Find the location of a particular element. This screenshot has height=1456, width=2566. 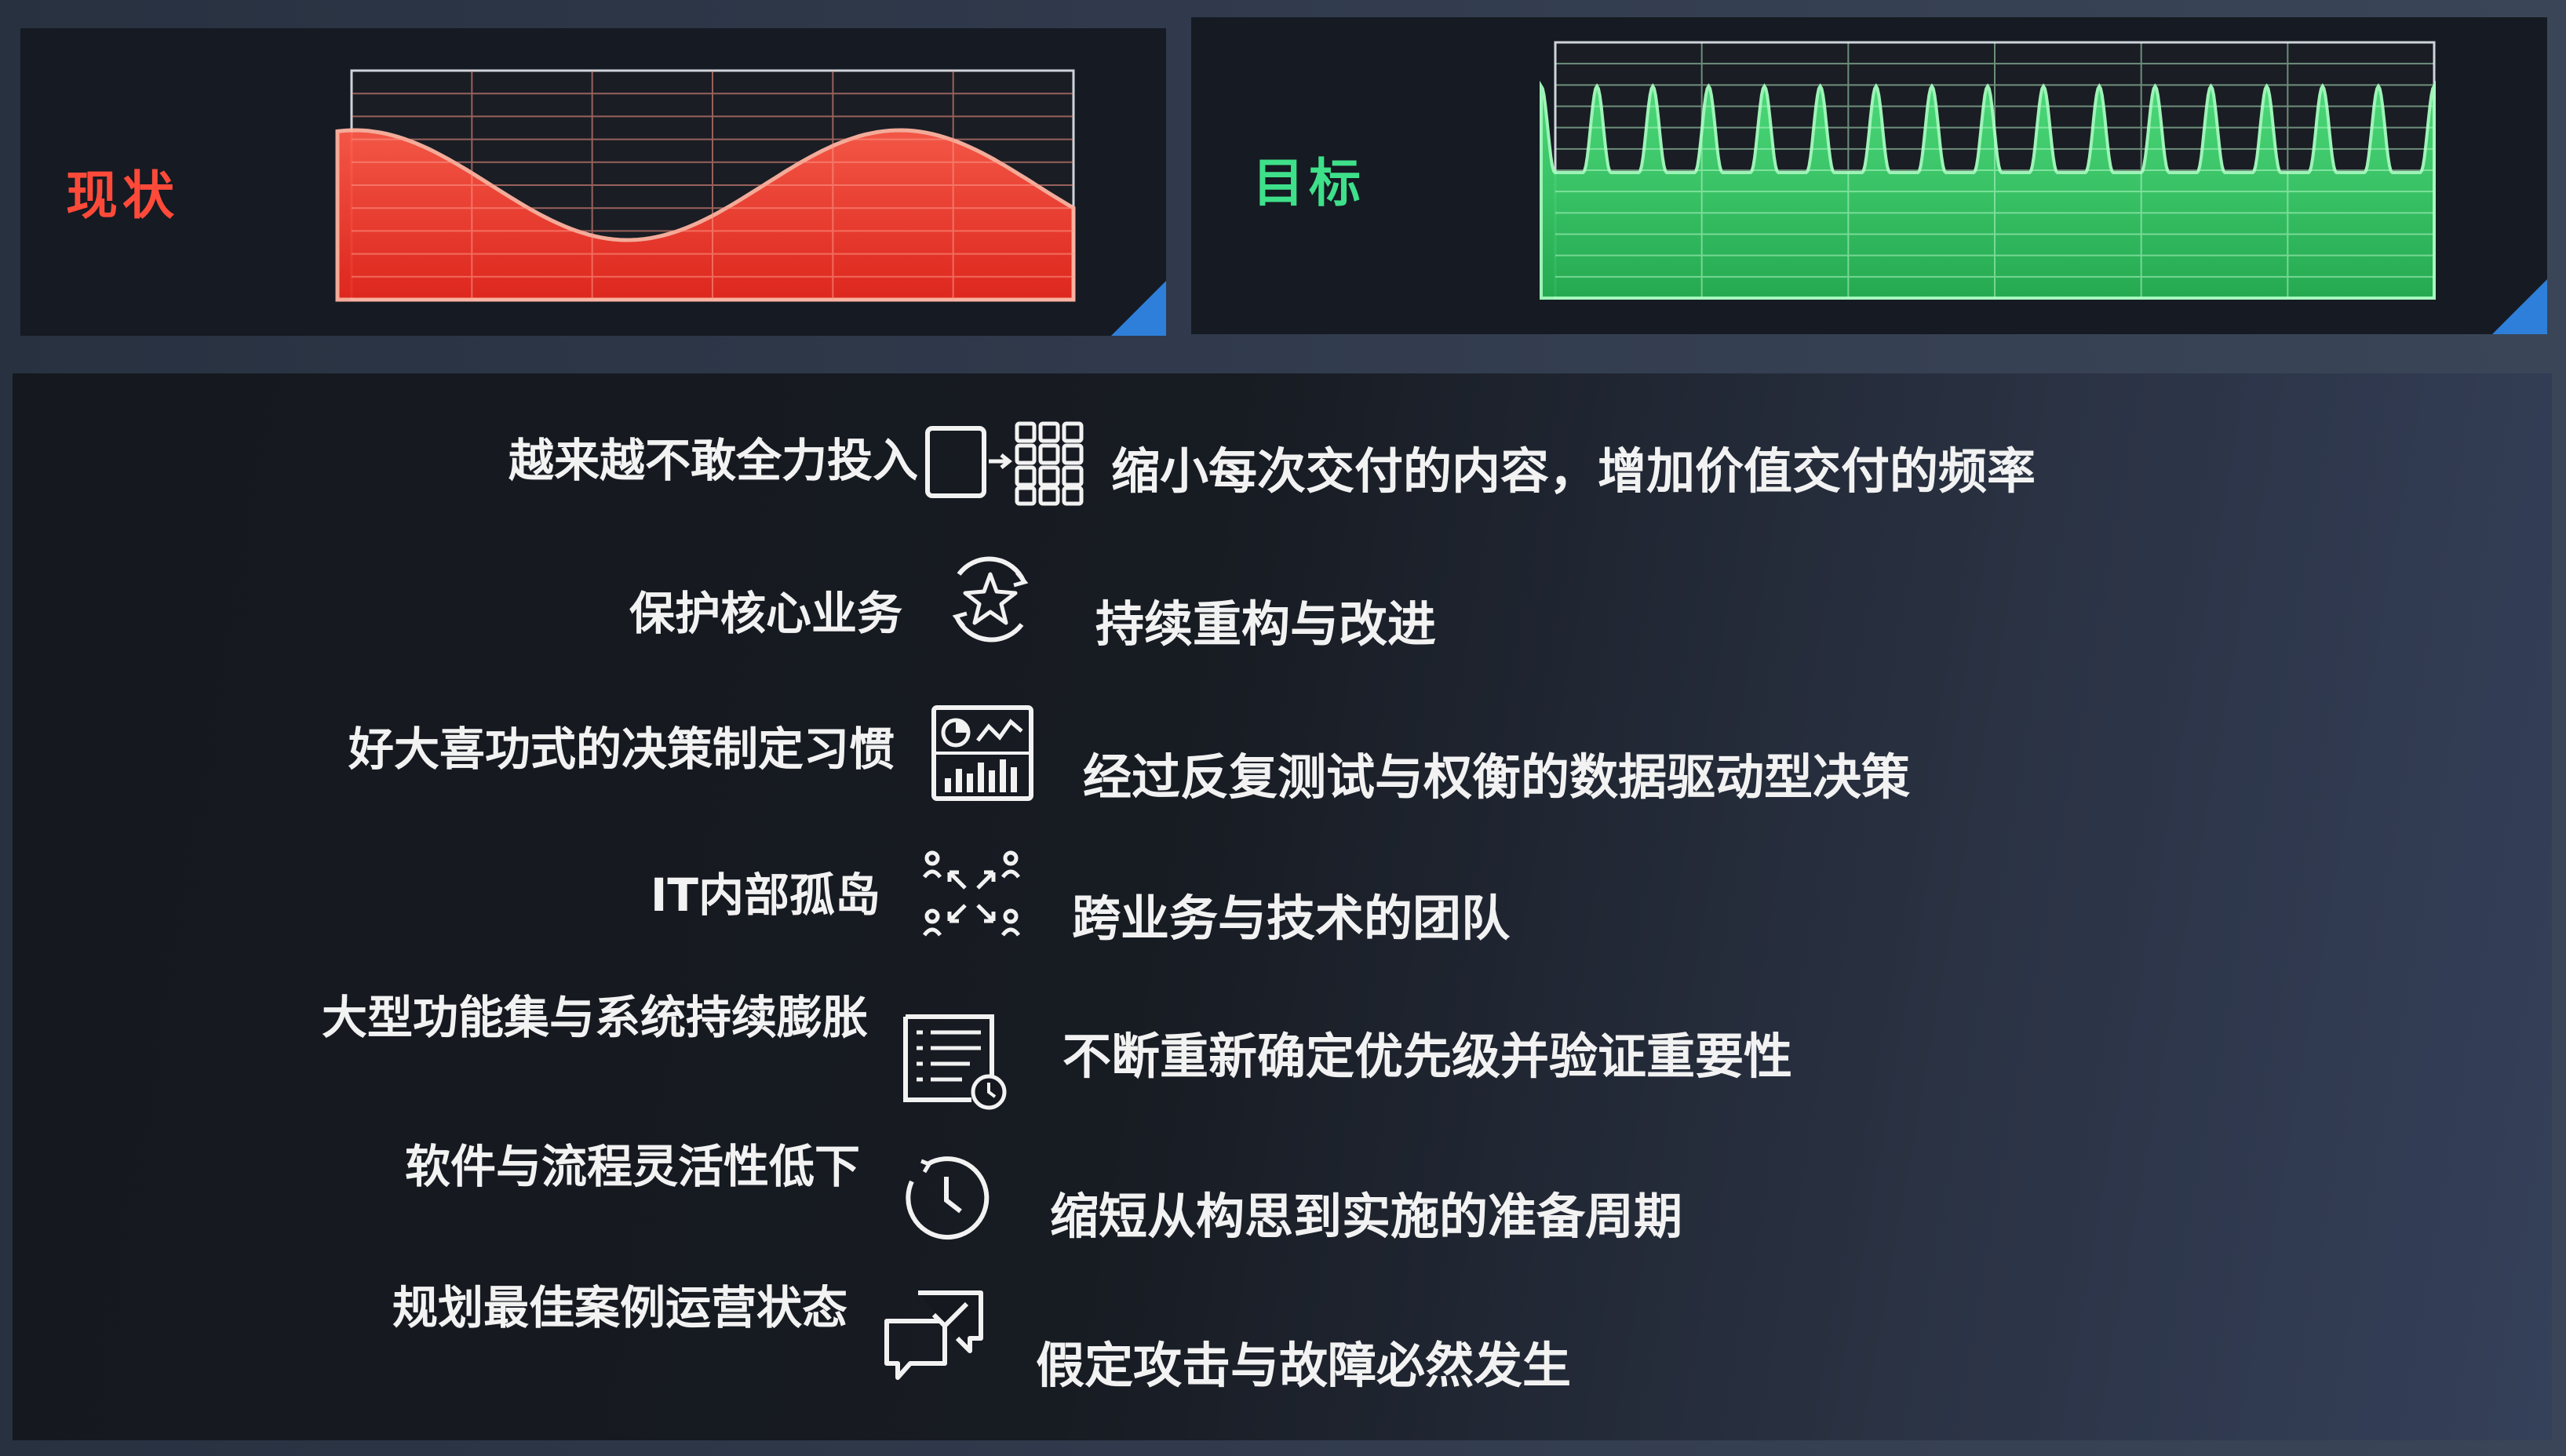

problem-text: 规划最佳案例运营状态 is located at coordinates (619, 1307).